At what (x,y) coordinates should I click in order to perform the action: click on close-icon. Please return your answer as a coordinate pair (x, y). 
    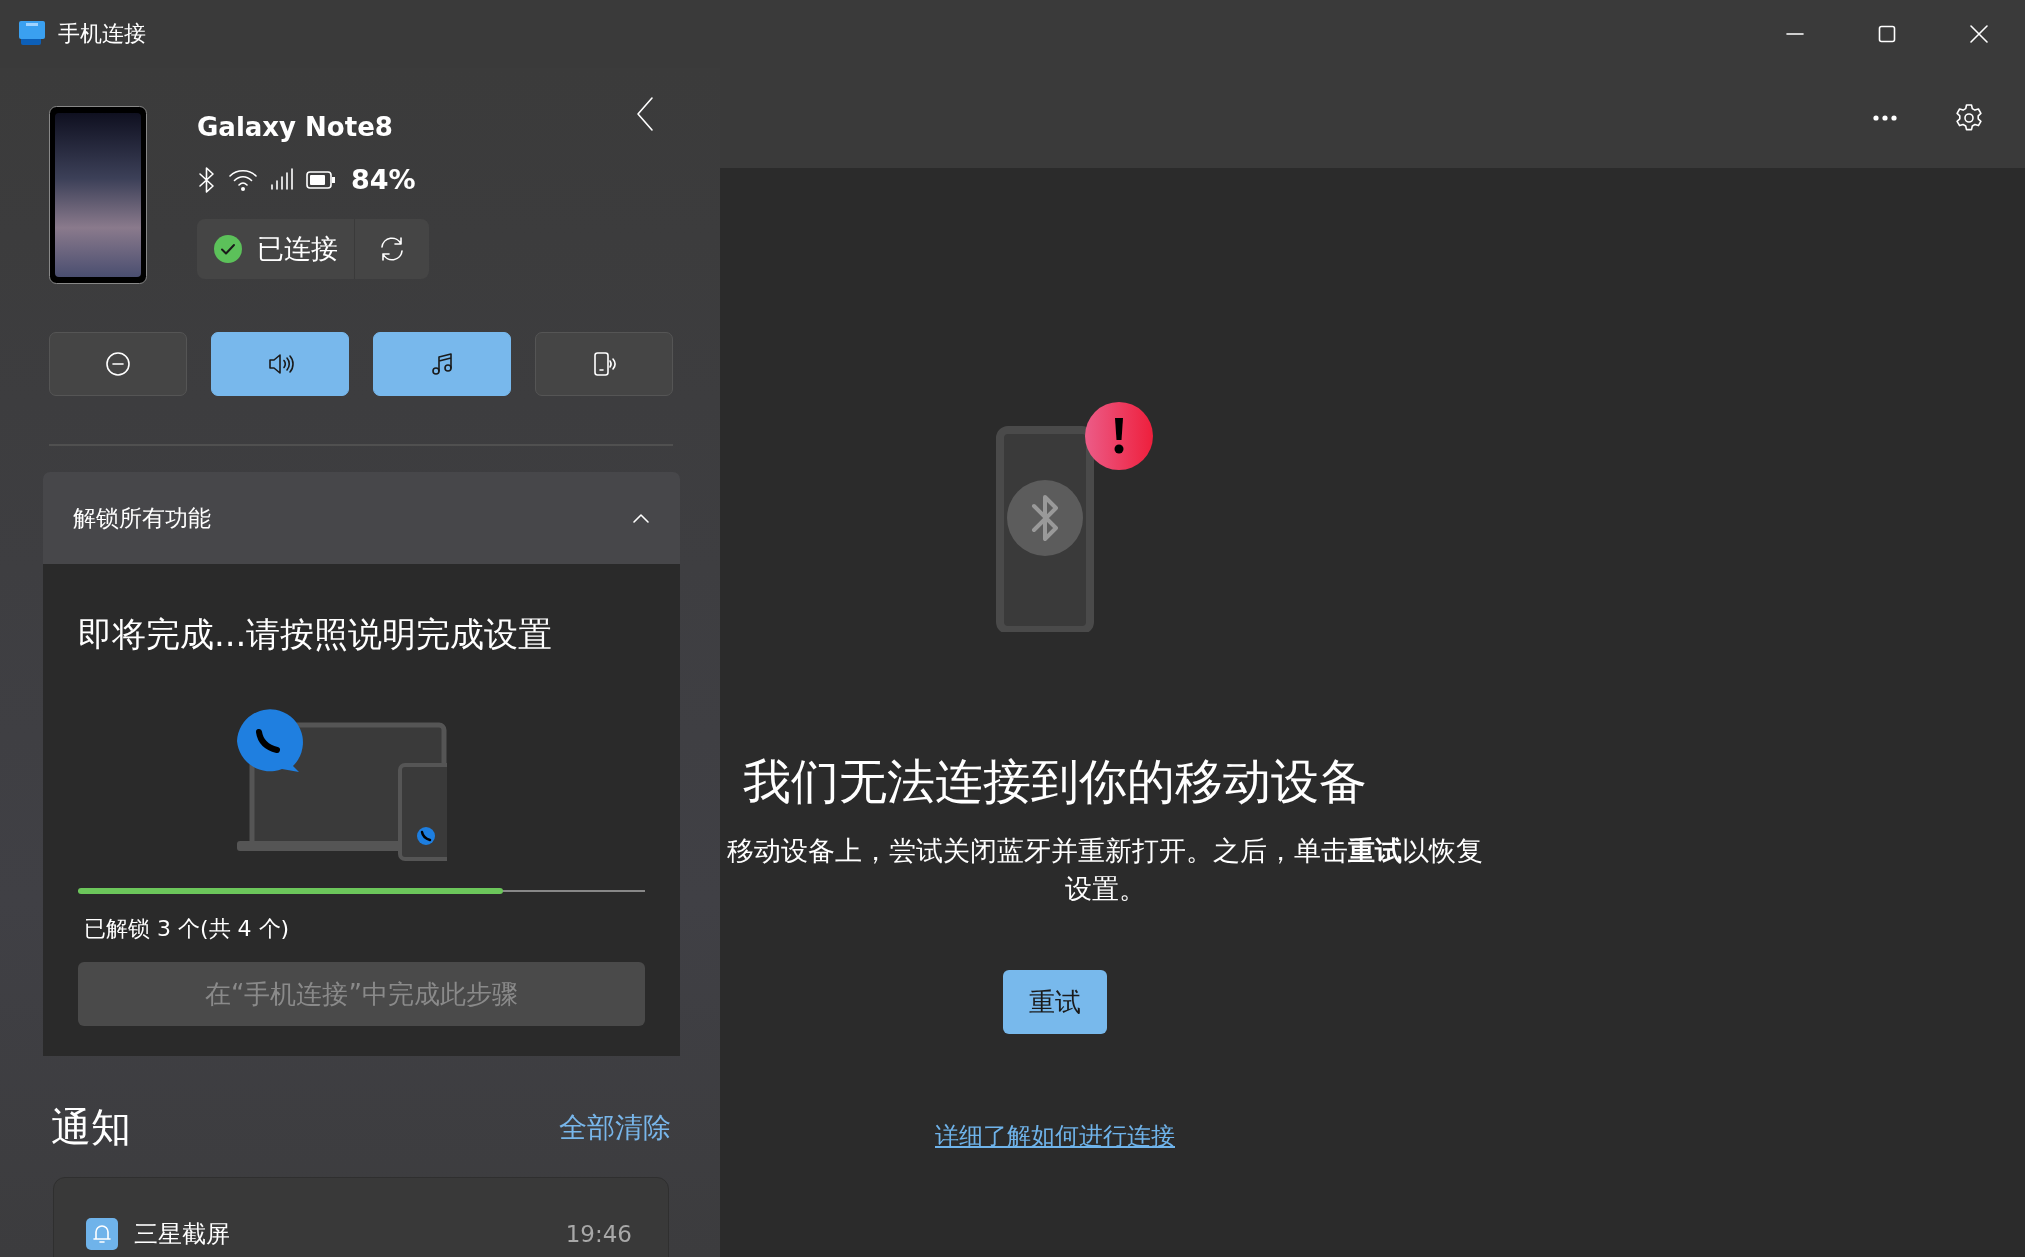
    Looking at the image, I should click on (1979, 34).